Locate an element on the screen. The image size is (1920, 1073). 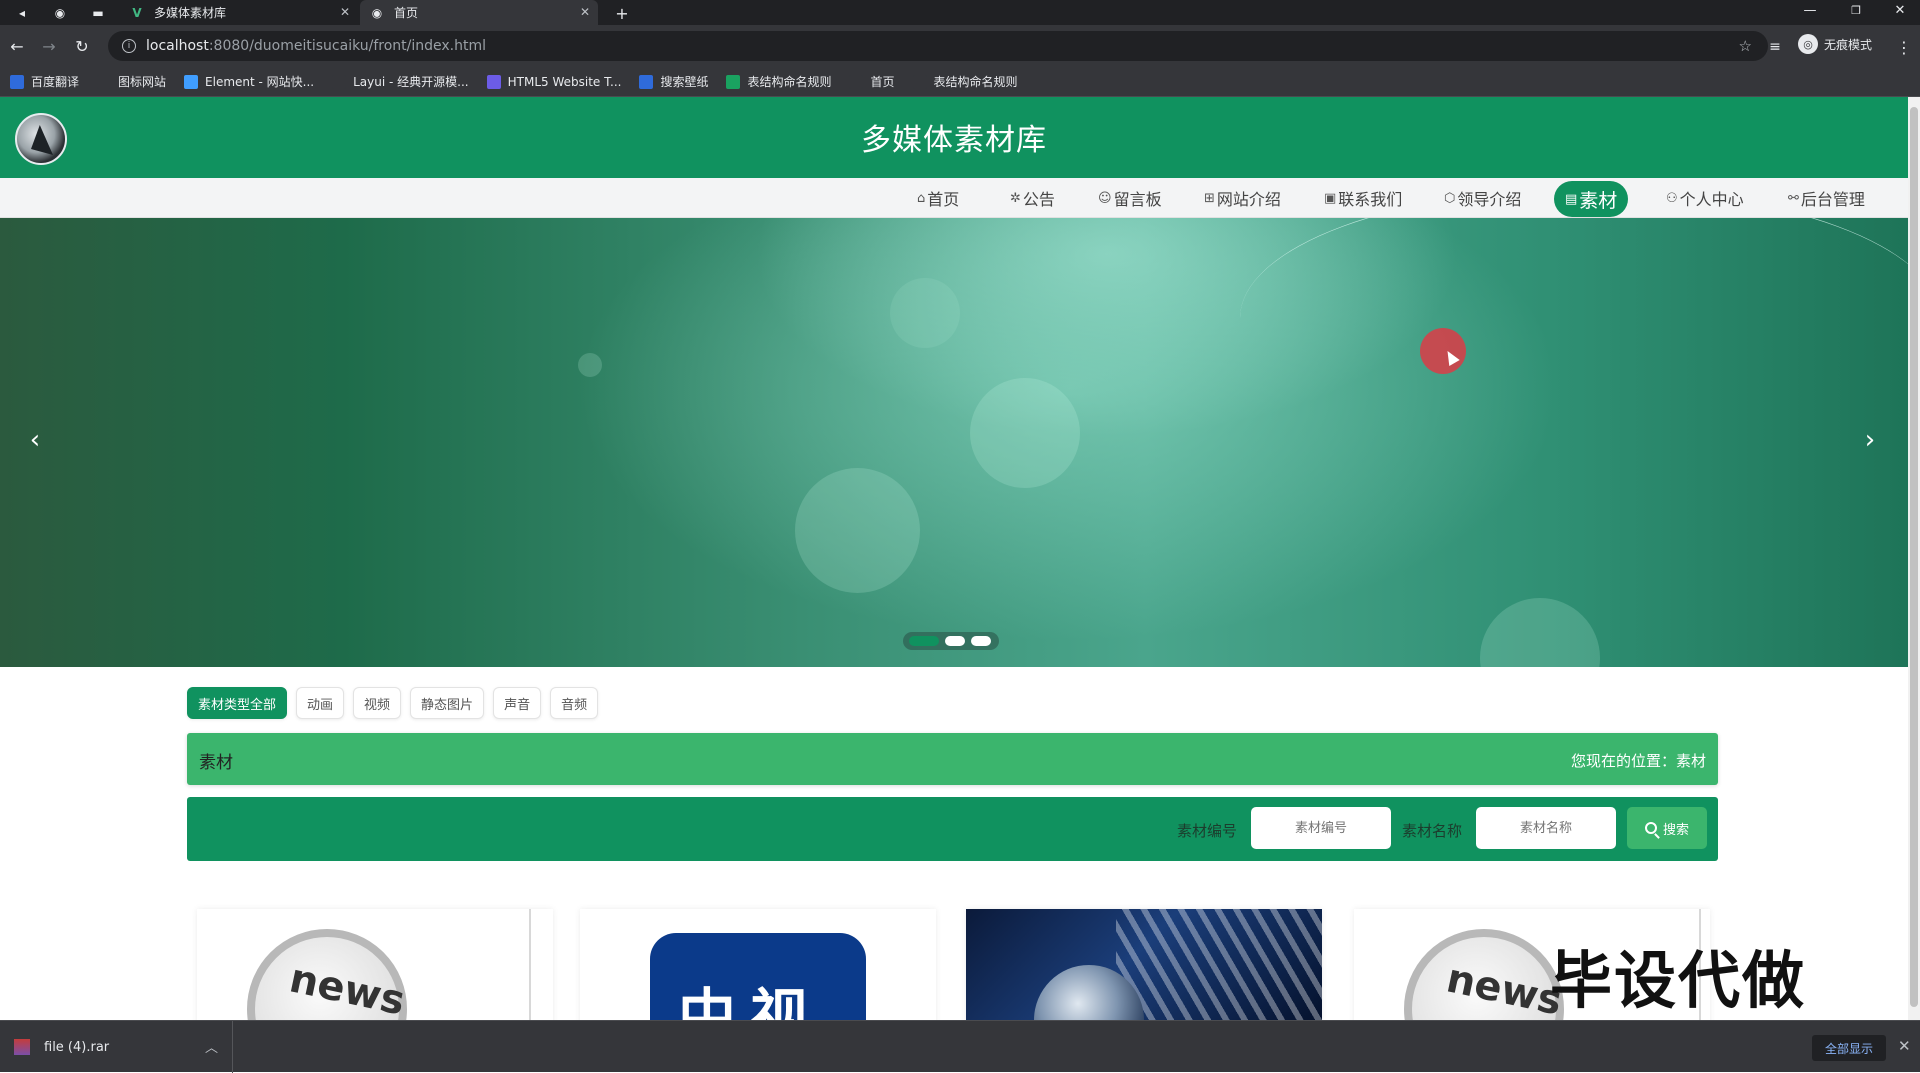
page-scrollbar is located at coordinates (1914, 558).